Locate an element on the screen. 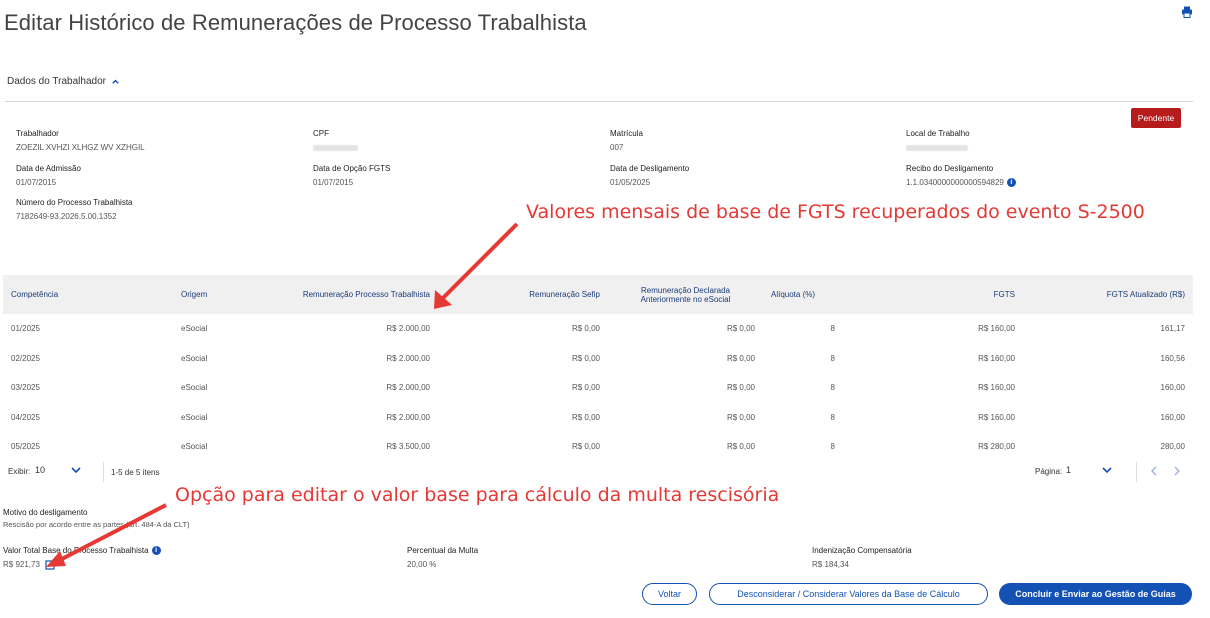 The height and width of the screenshot is (618, 1210). worker-section-toggle: Dados do Trabalhador is located at coordinates (63, 81).